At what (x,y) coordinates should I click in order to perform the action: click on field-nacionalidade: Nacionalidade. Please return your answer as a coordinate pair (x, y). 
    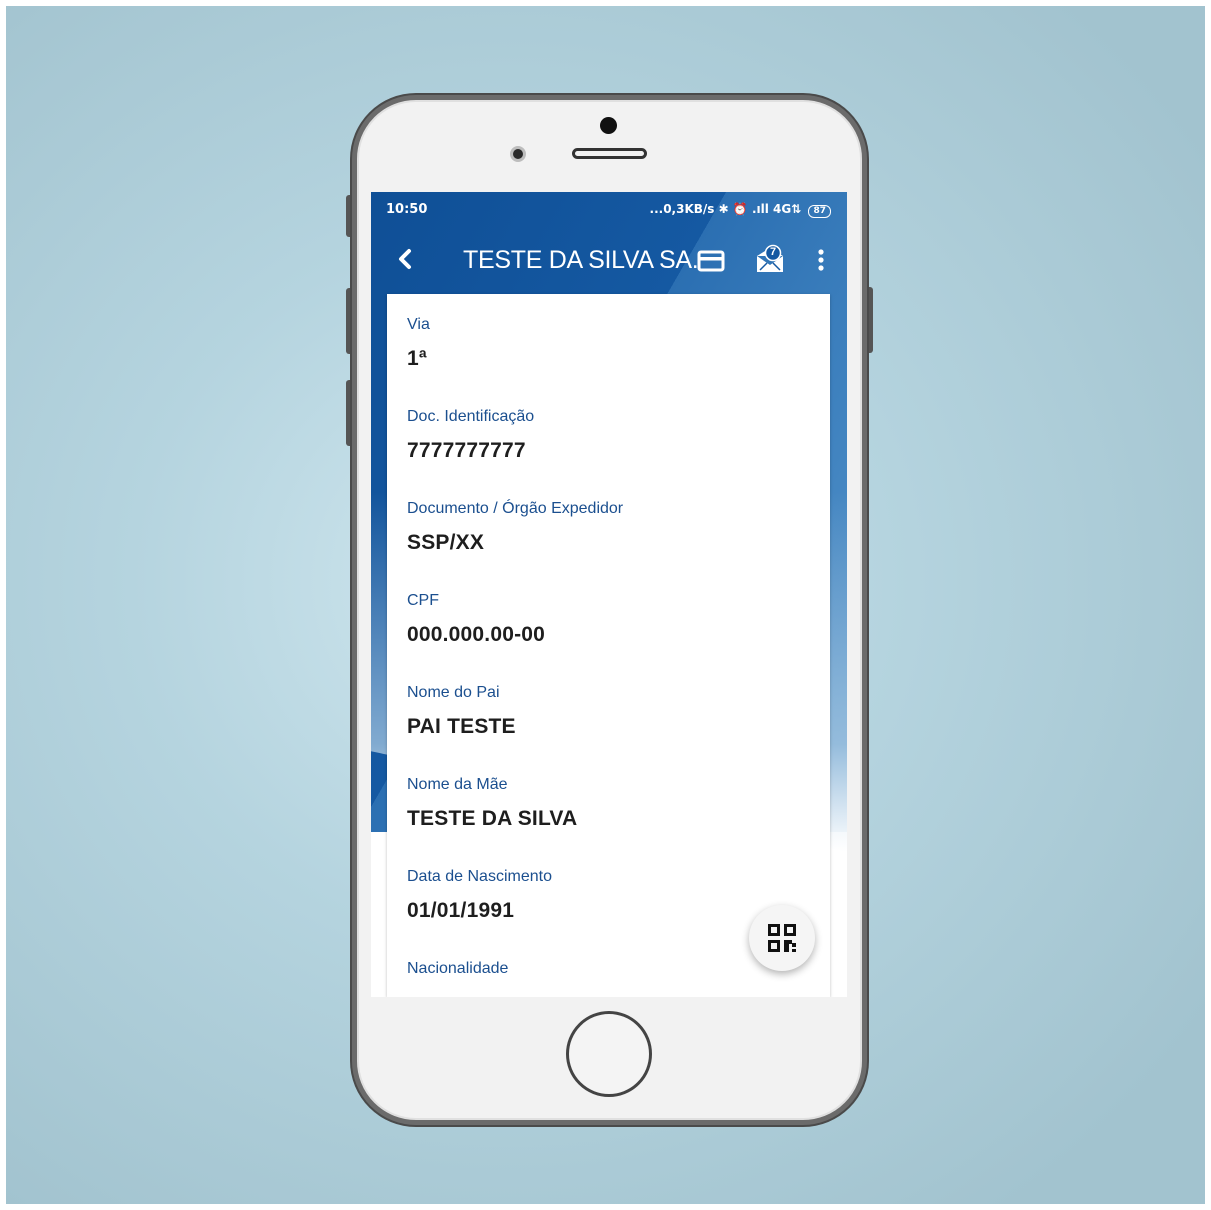
    Looking at the image, I should click on (457, 969).